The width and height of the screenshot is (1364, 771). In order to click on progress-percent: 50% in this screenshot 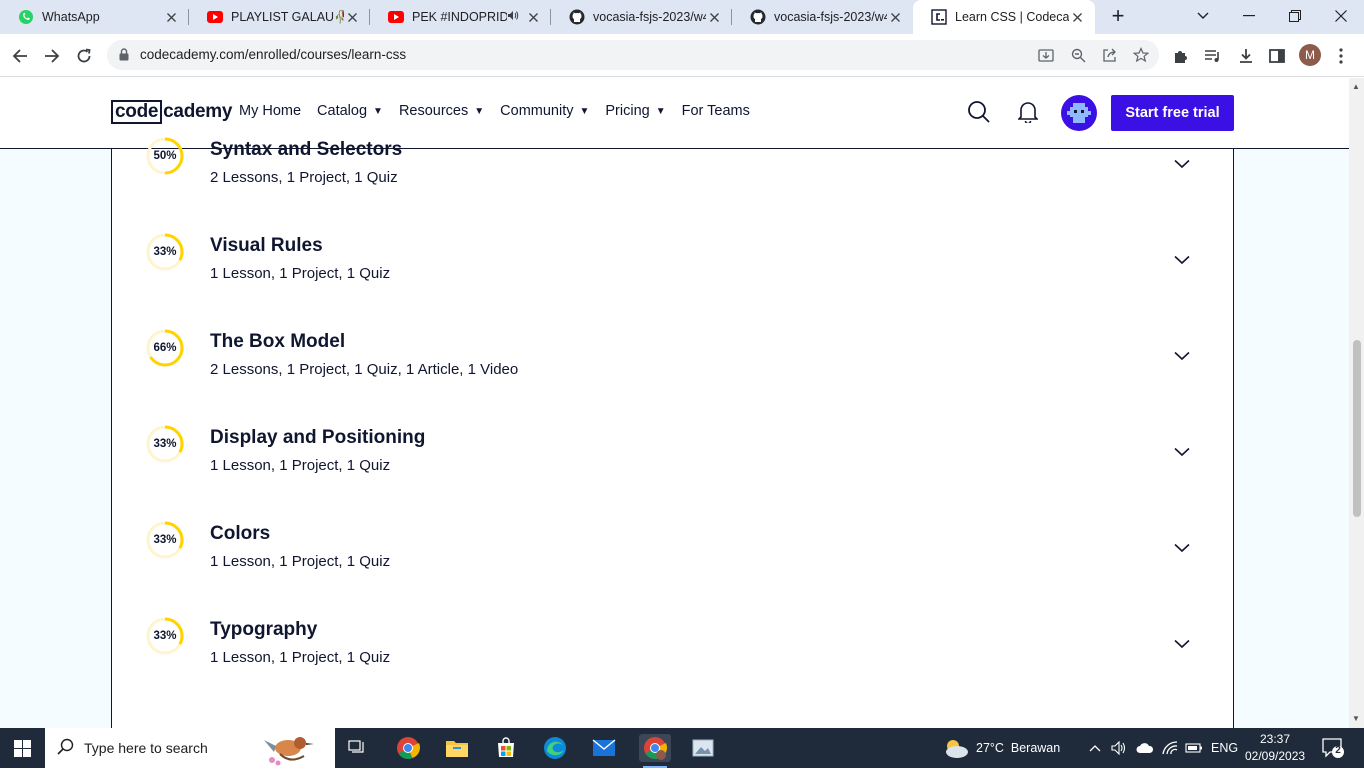, I will do `click(165, 156)`.